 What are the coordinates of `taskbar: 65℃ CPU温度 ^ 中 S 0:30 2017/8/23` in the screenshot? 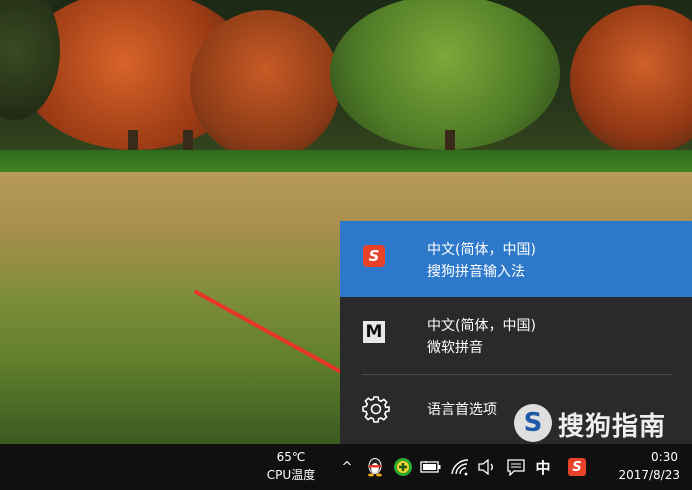 It's located at (346, 467).